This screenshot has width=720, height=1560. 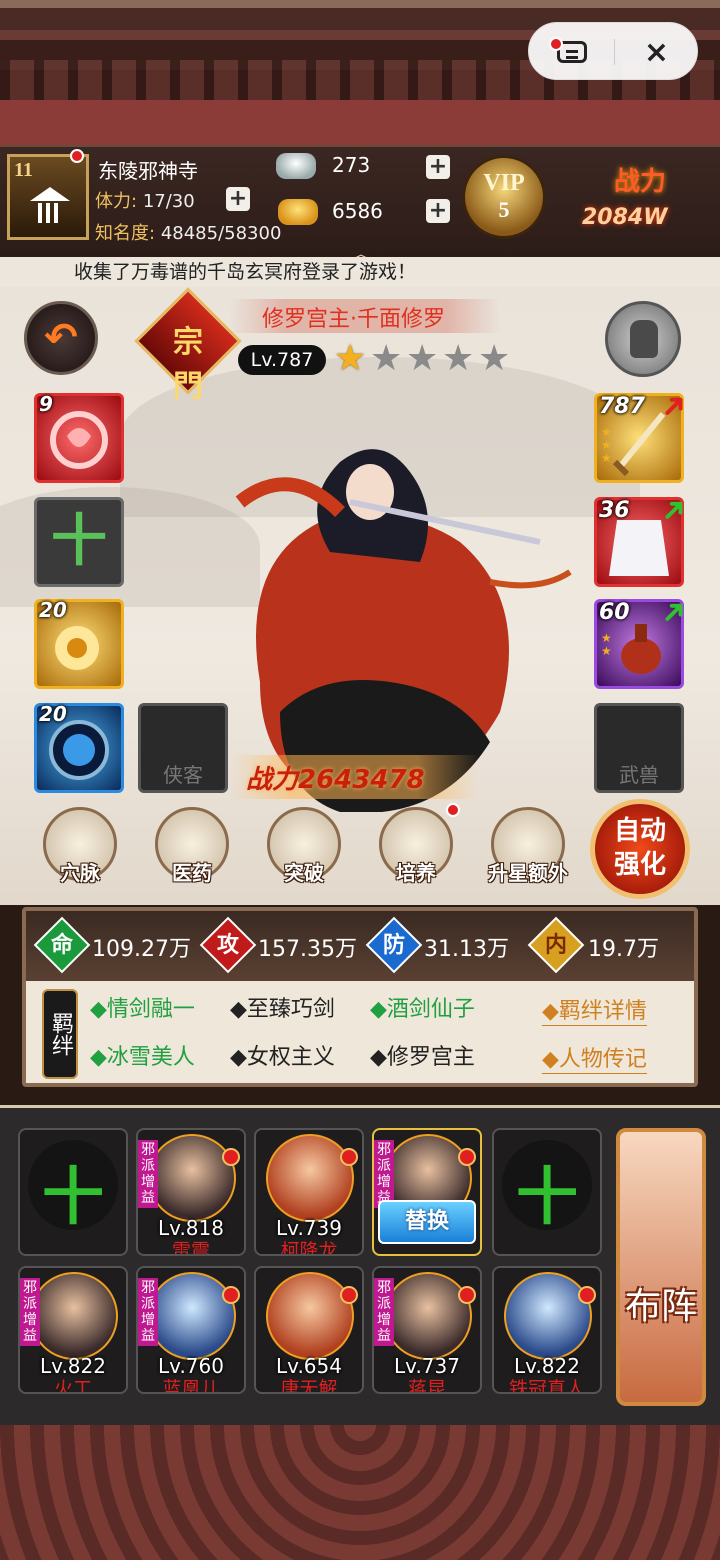 I want to click on menu-breakthrough: 突破, so click(x=304, y=846).